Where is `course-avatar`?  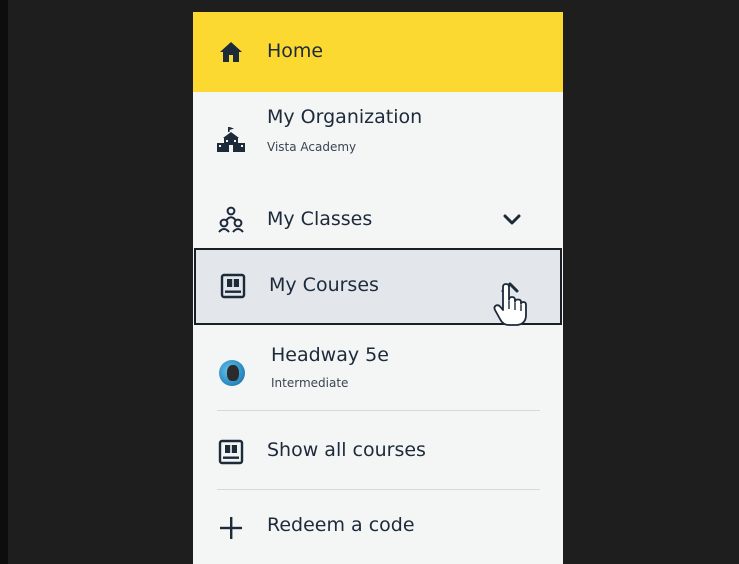
course-avatar is located at coordinates (232, 373).